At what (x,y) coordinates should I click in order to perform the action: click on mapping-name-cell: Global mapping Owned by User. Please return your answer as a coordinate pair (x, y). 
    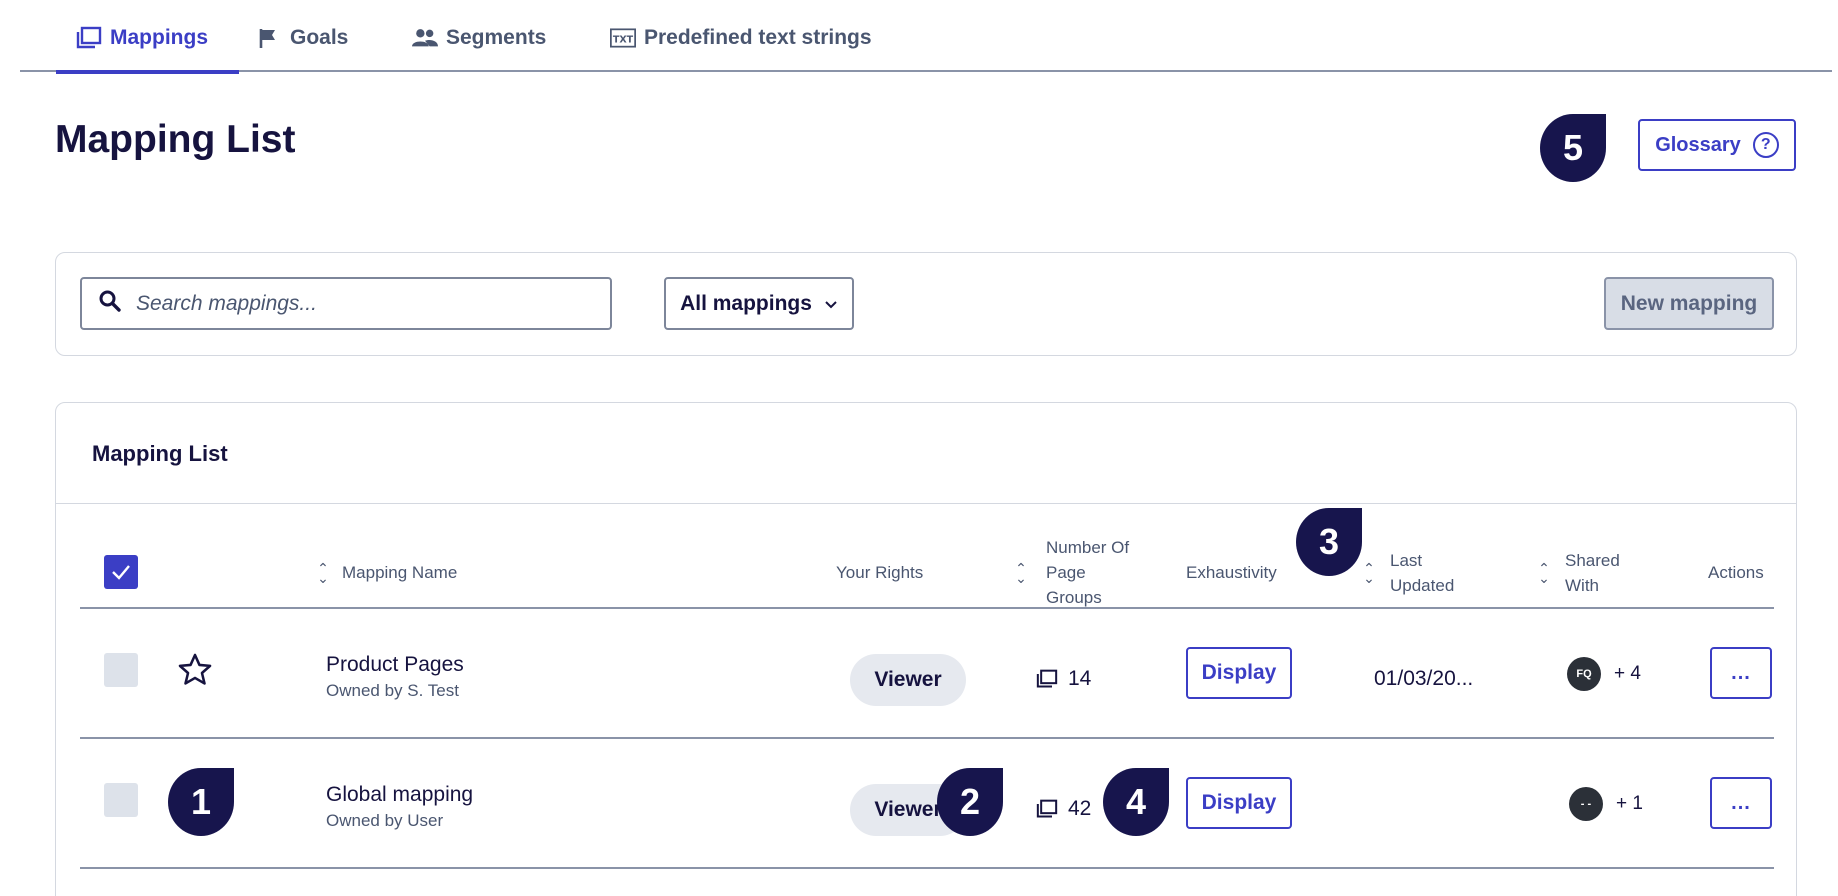
    Looking at the image, I should click on (399, 807).